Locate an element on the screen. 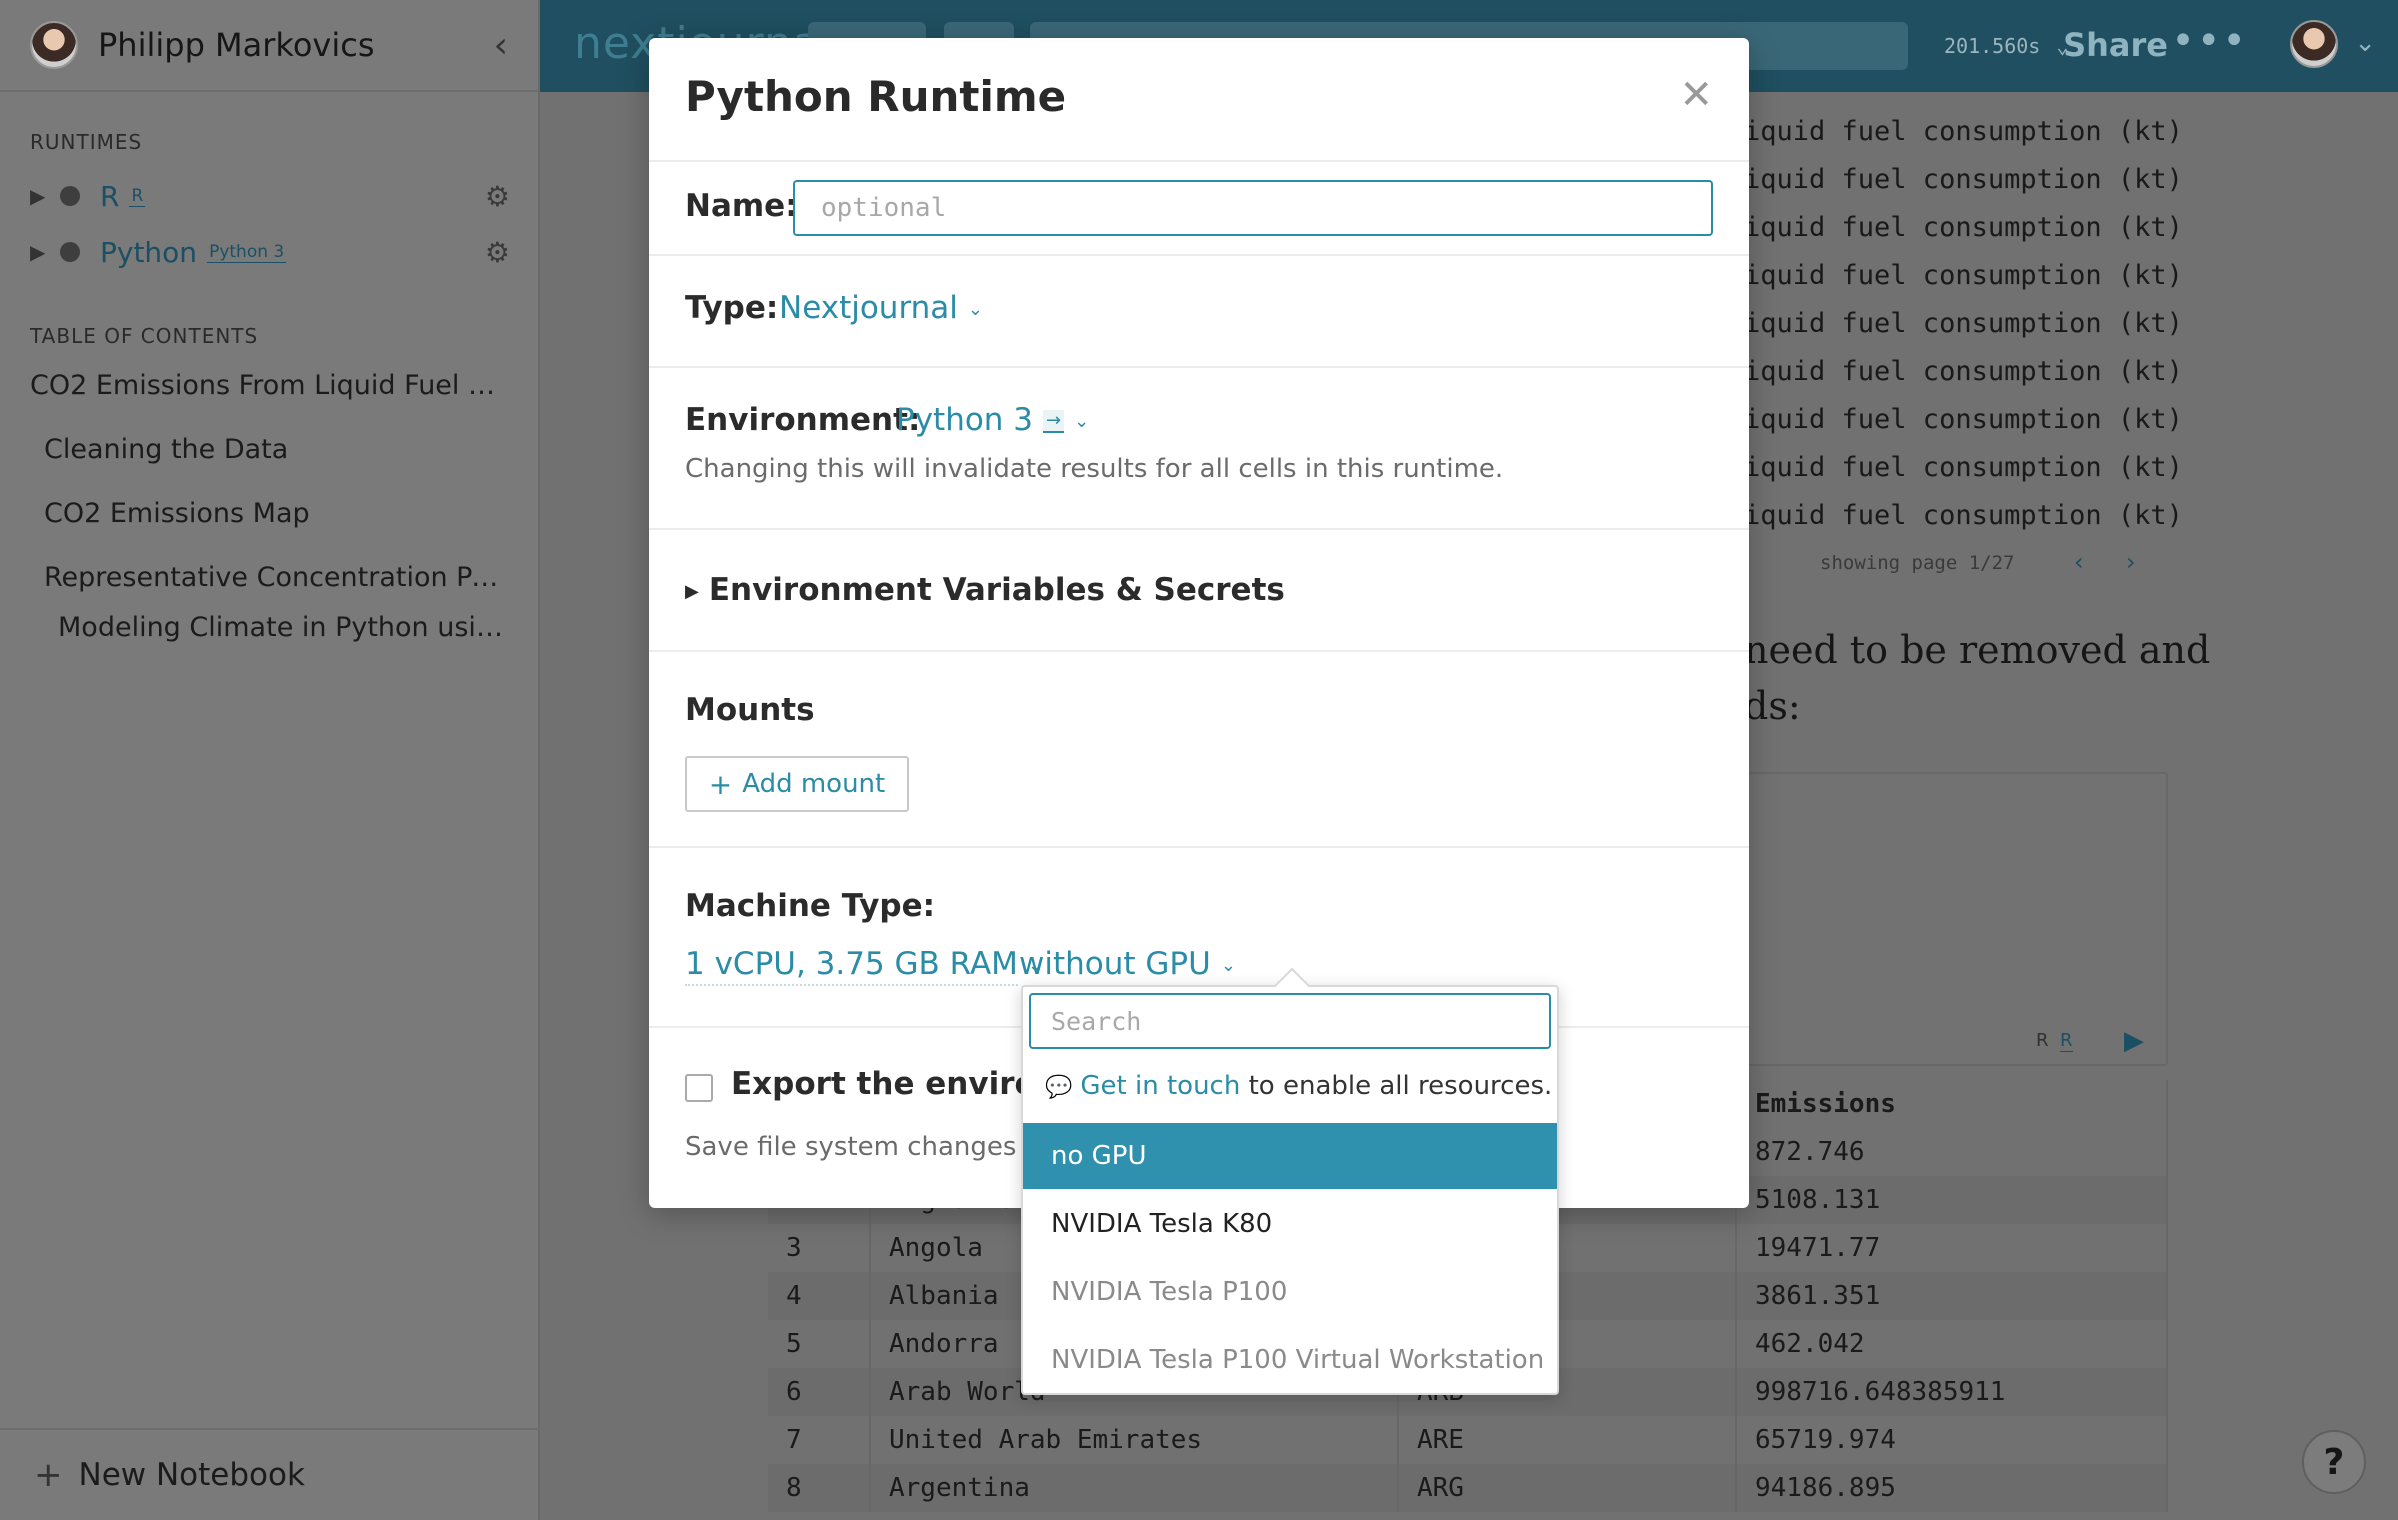  share-button: Share is located at coordinates (2115, 45).